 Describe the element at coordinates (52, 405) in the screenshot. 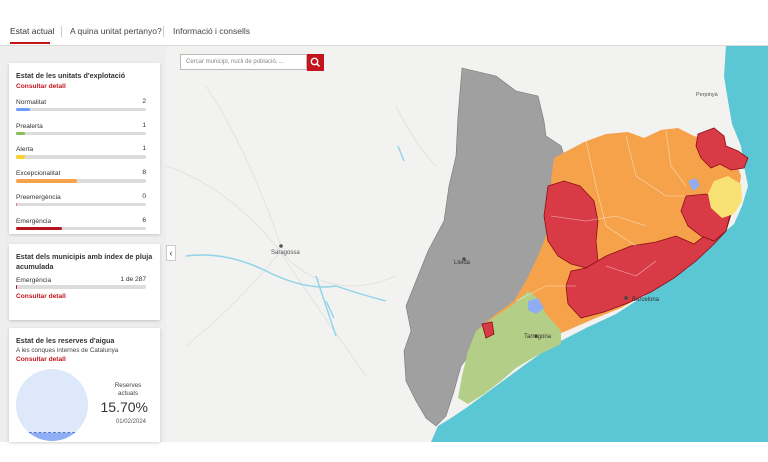

I see `reserves-gauge` at that location.